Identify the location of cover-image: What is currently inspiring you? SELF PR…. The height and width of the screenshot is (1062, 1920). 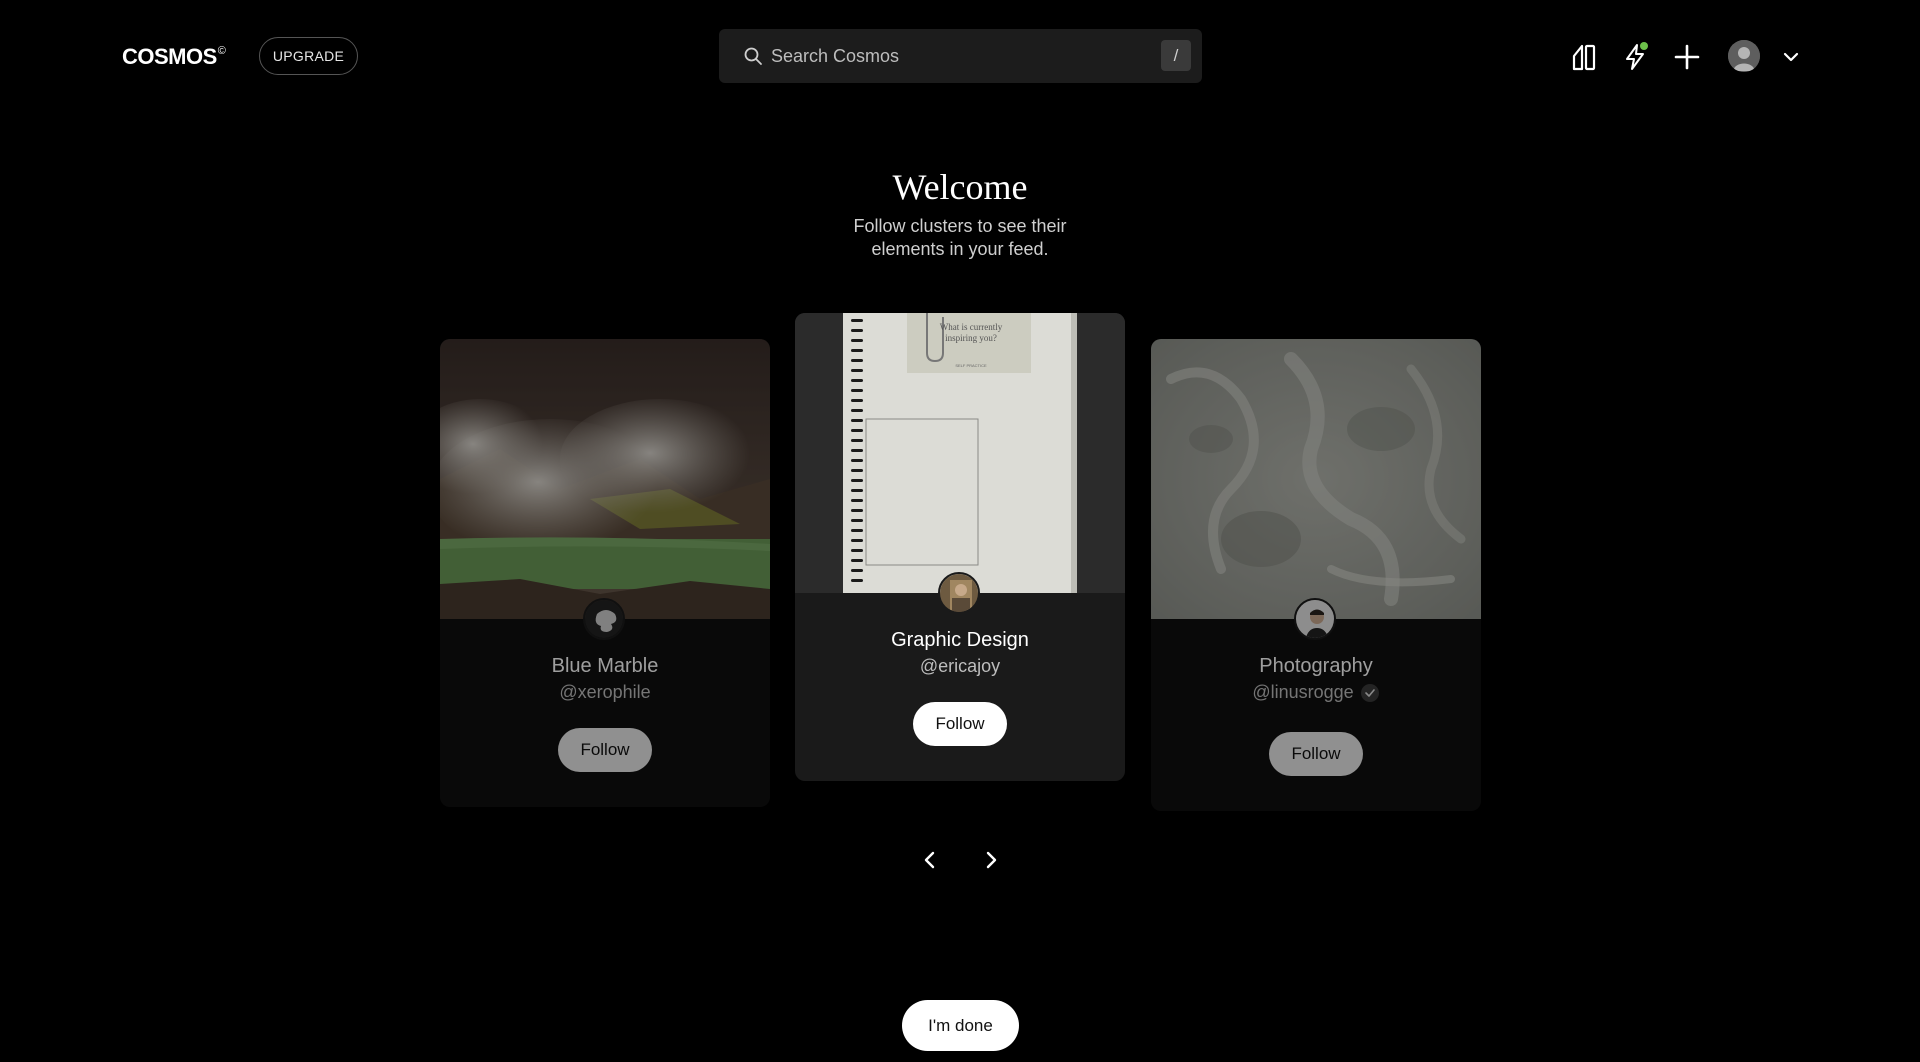
(960, 453).